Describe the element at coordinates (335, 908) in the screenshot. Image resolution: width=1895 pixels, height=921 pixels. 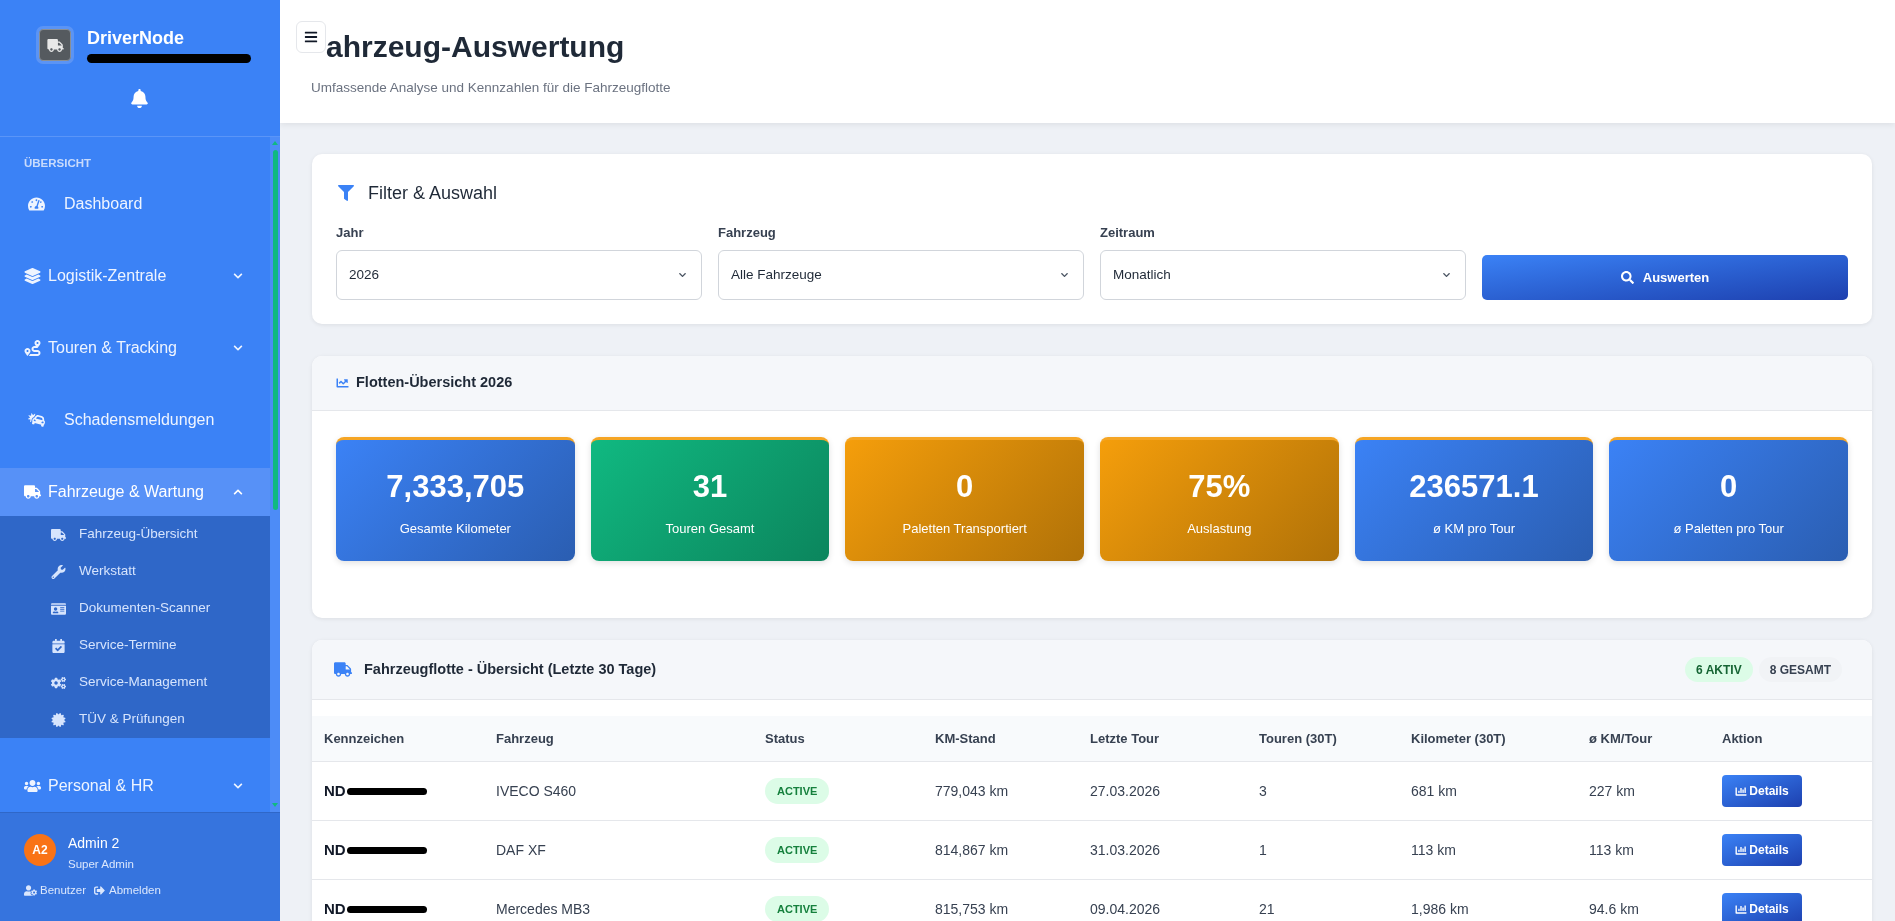
I see `plate-text: ND` at that location.